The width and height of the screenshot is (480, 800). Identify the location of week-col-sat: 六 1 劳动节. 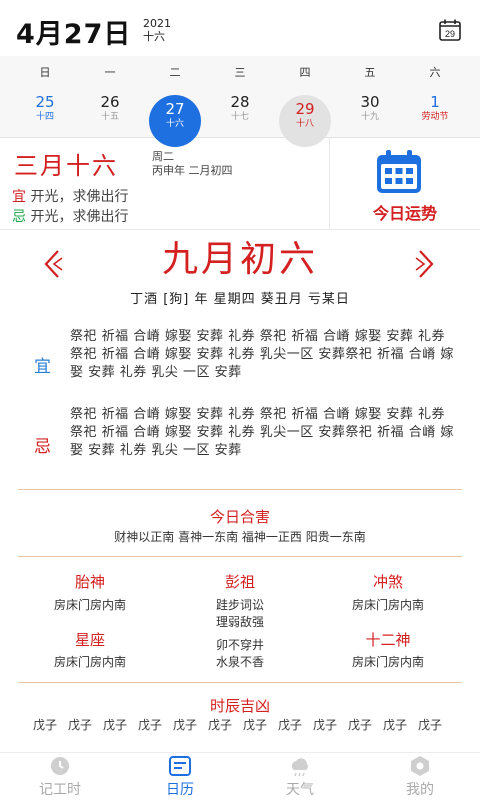
(435, 97).